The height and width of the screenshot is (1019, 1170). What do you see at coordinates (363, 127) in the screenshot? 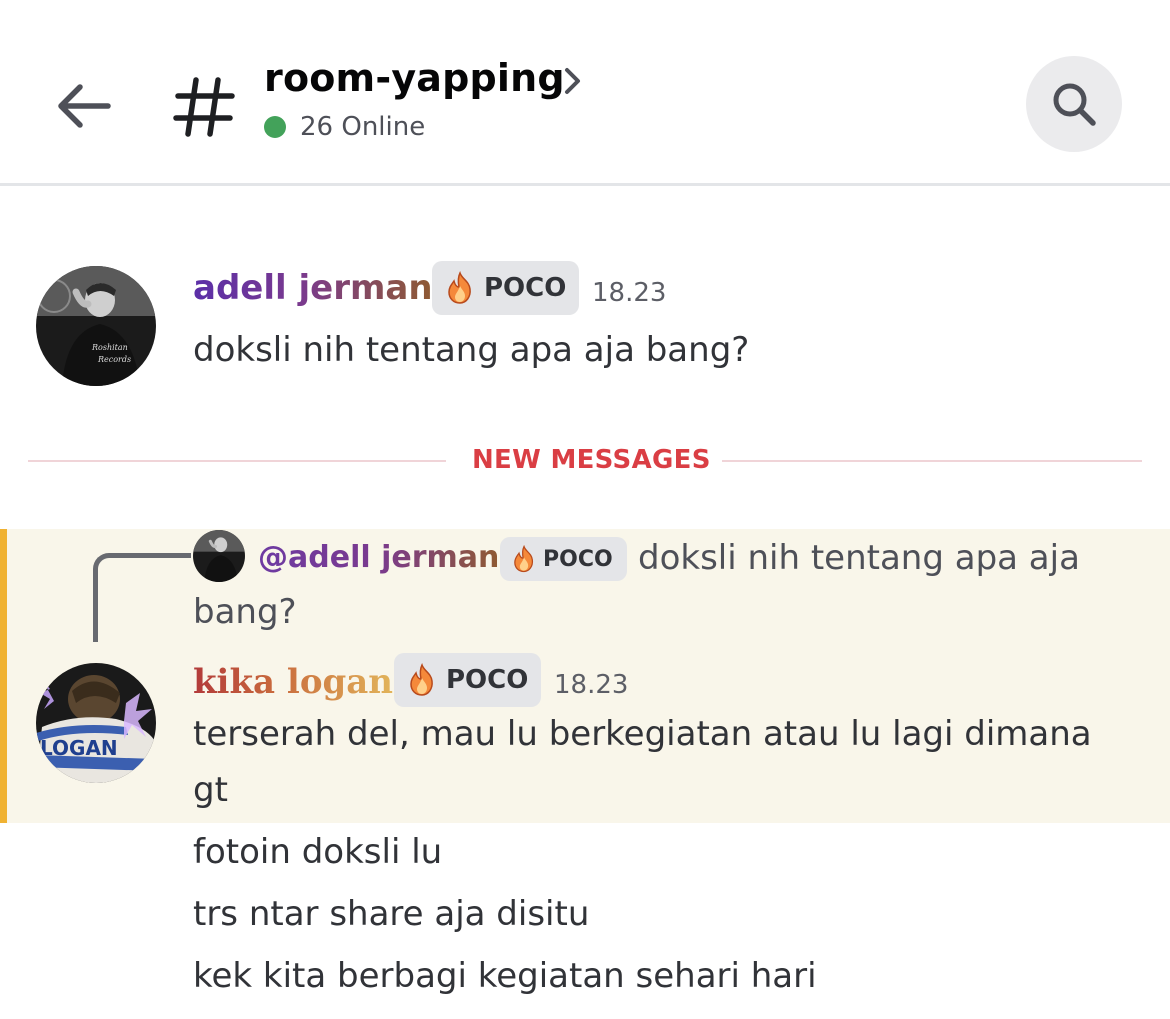
I see `online-count: 26 Online` at bounding box center [363, 127].